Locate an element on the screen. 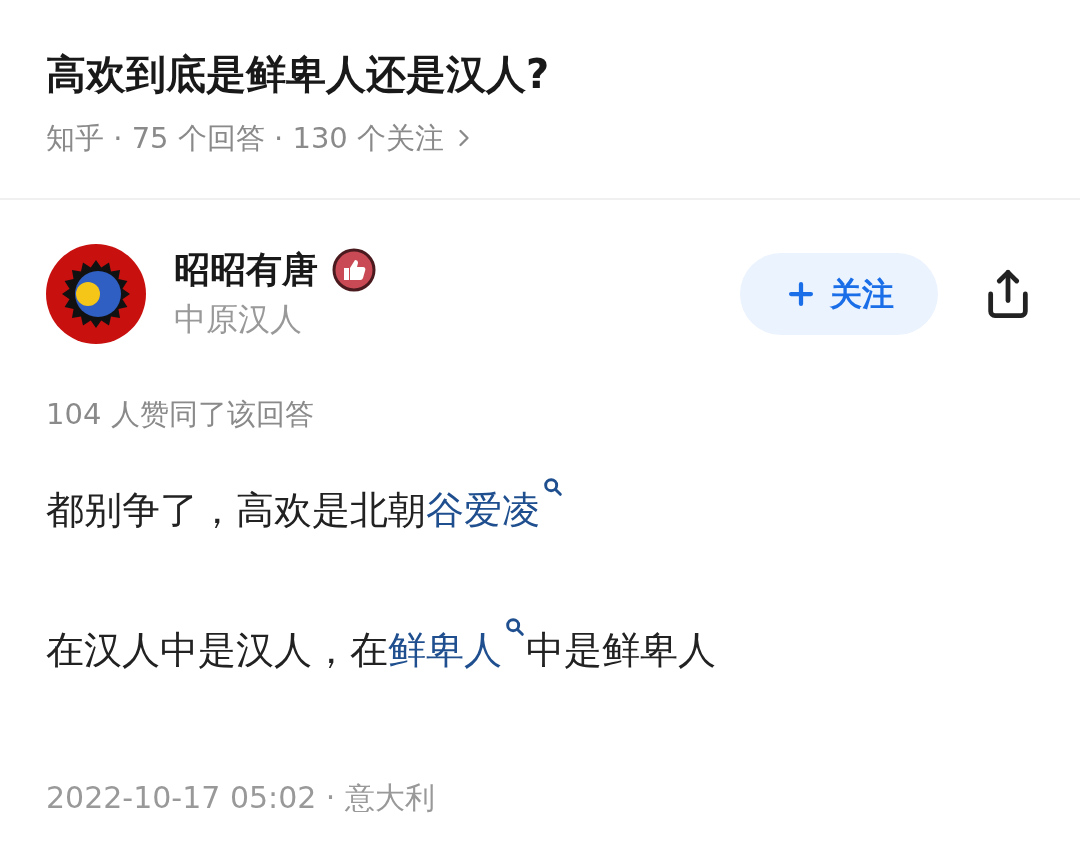  question-title: 高欢到底是鲜卑人还是汉人? is located at coordinates (298, 74).